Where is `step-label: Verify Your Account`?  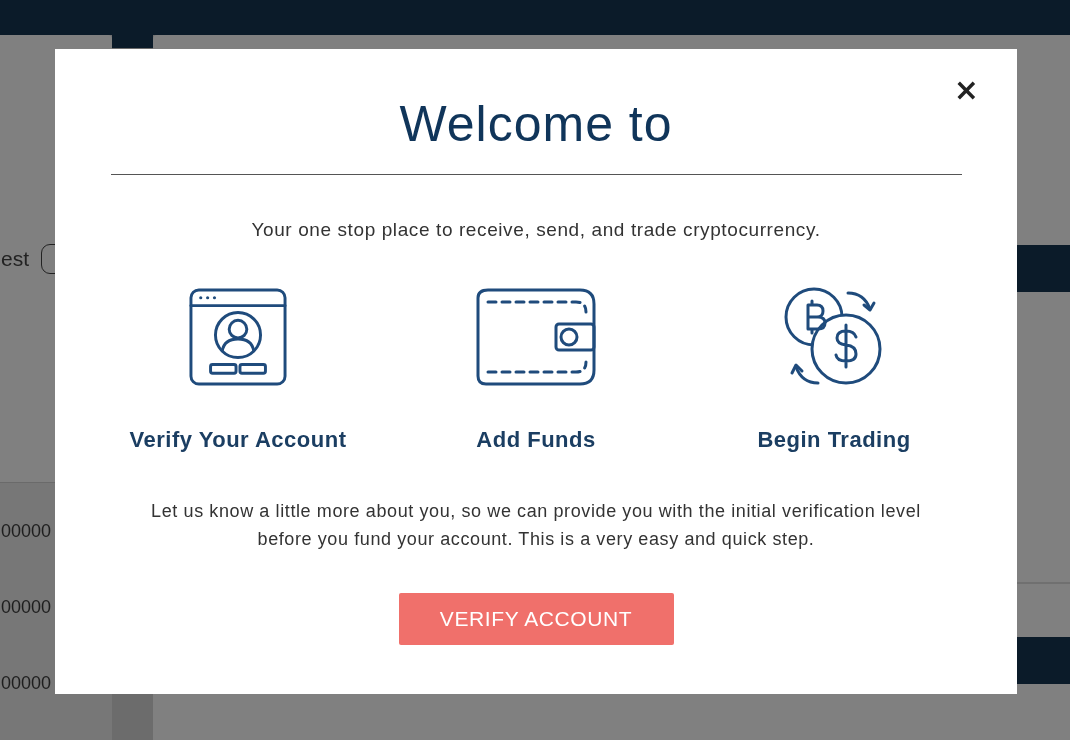
step-label: Verify Your Account is located at coordinates (238, 440).